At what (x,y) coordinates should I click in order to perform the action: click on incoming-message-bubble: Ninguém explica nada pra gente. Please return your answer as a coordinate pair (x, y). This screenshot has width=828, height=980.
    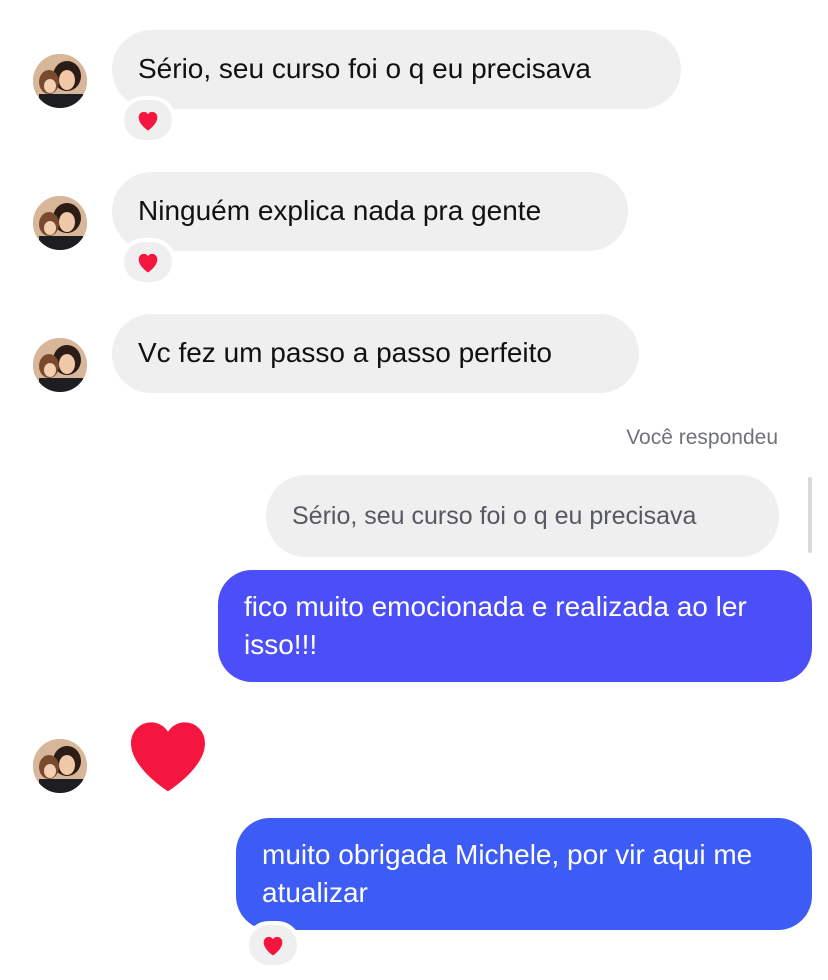
    Looking at the image, I should click on (370, 211).